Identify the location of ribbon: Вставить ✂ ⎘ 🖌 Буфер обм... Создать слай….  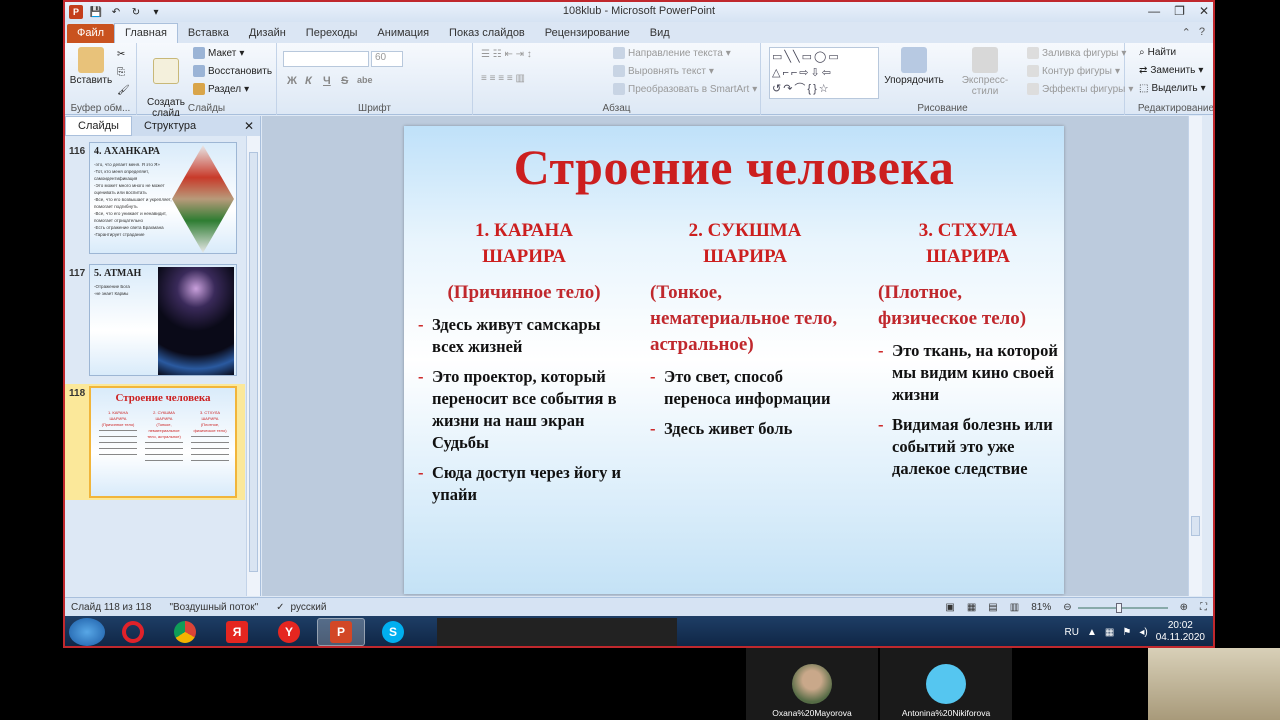
(639, 81).